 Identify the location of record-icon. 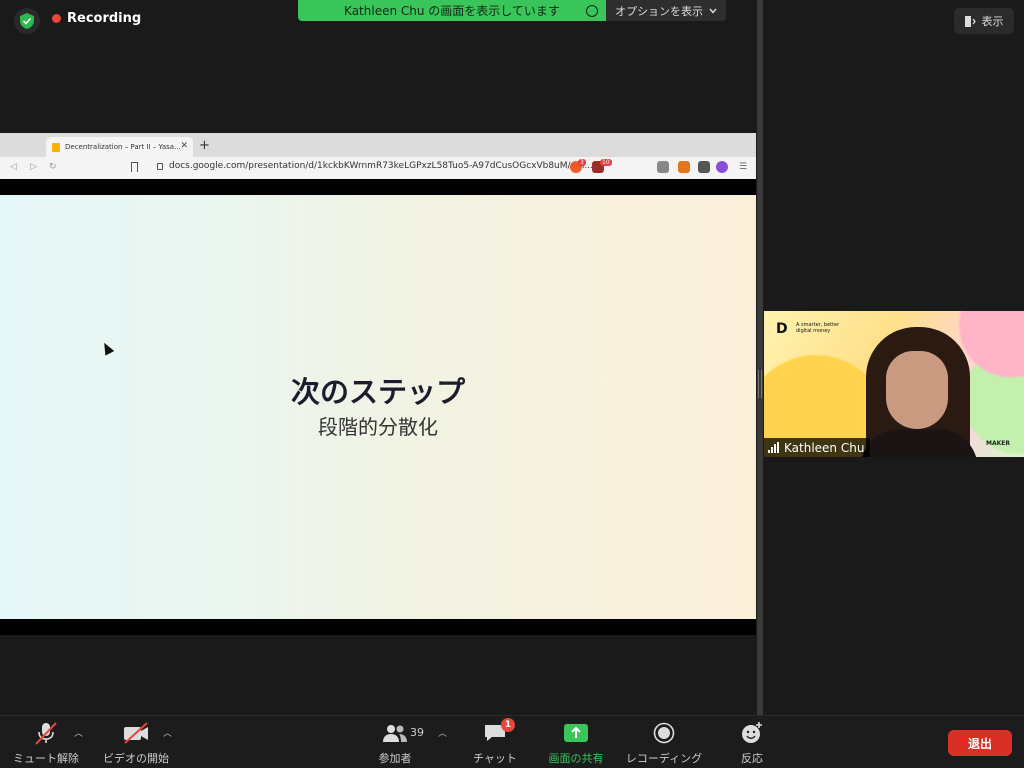
(664, 733).